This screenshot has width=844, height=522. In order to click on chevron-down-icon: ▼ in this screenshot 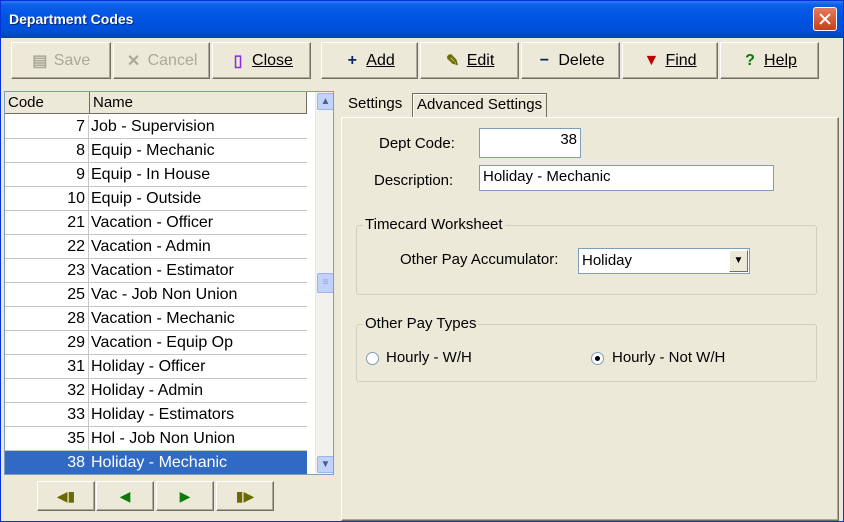, I will do `click(738, 261)`.